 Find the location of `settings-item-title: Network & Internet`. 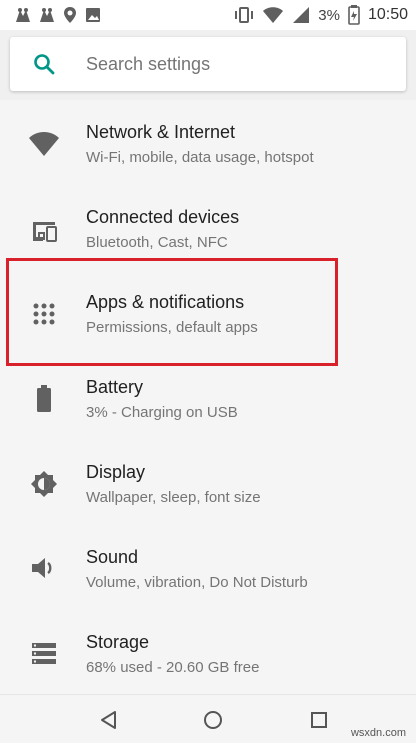

settings-item-title: Network & Internet is located at coordinates (161, 132).